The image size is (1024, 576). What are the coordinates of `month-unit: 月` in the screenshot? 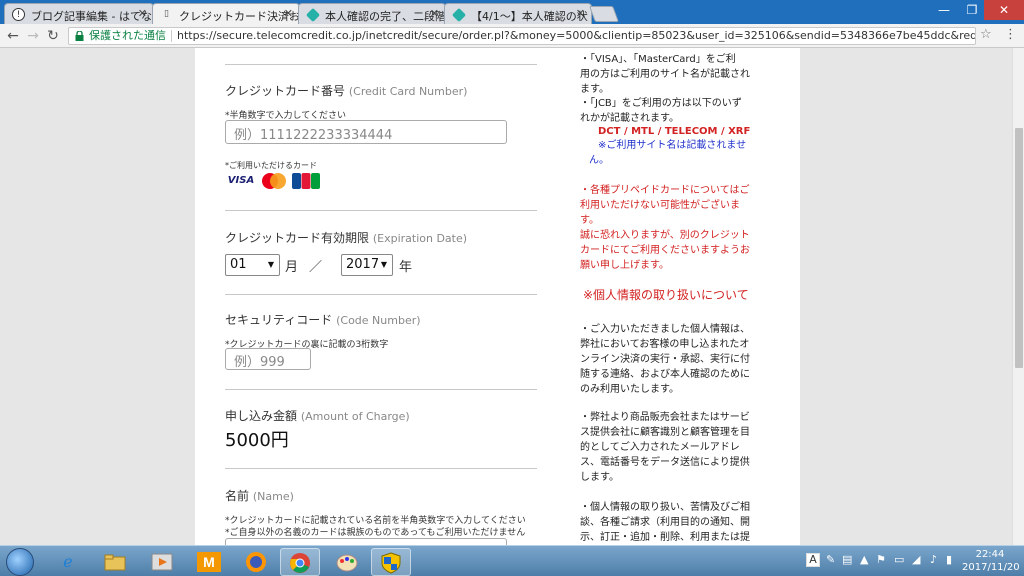 It's located at (292, 267).